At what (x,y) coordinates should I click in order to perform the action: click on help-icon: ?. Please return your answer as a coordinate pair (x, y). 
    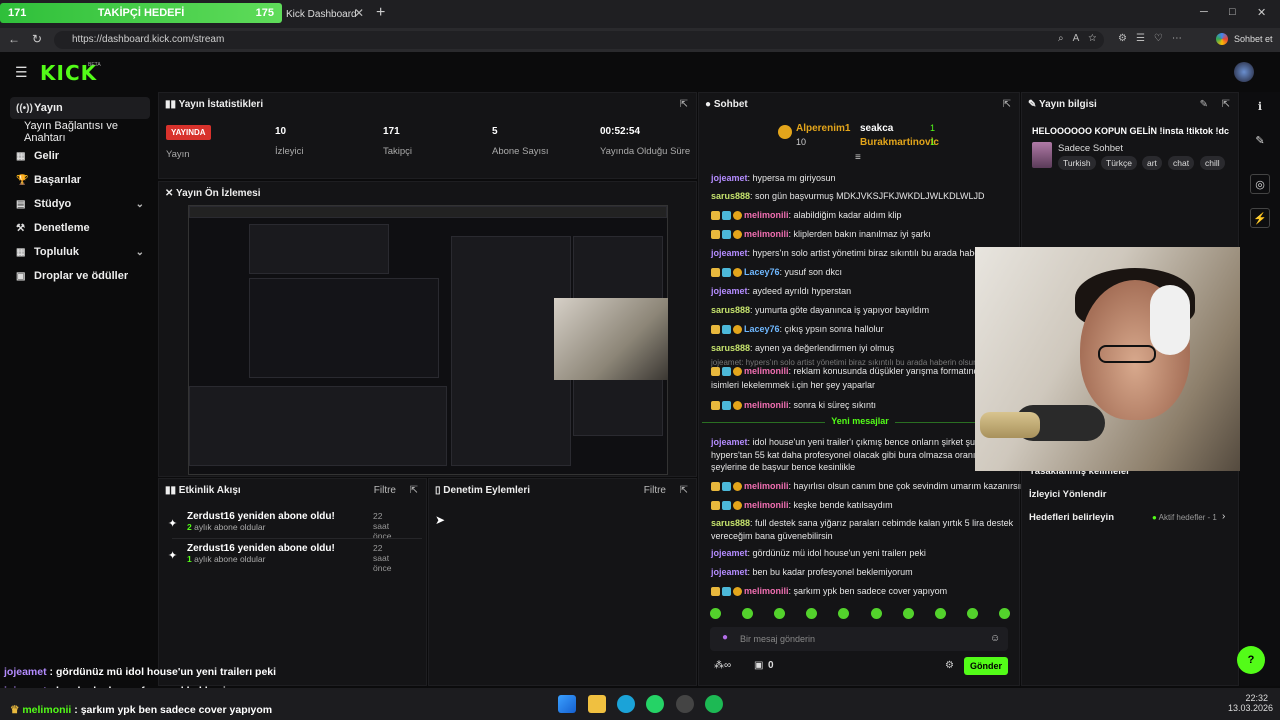
    Looking at the image, I should click on (1251, 660).